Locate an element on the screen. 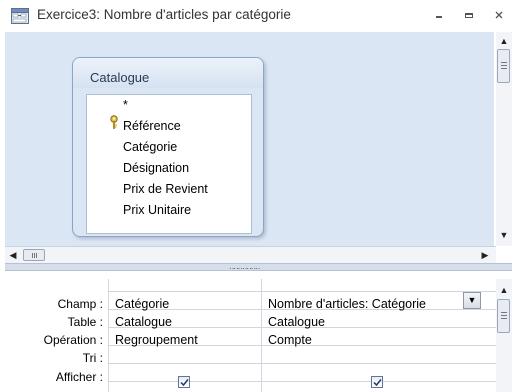 The height and width of the screenshot is (392, 516). champ-dropdown-button: ▼ is located at coordinates (472, 300).